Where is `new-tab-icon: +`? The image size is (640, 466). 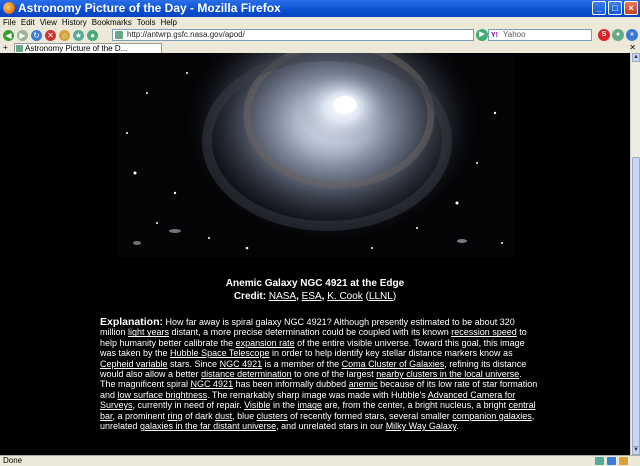
new-tab-icon: + is located at coordinates (5, 48).